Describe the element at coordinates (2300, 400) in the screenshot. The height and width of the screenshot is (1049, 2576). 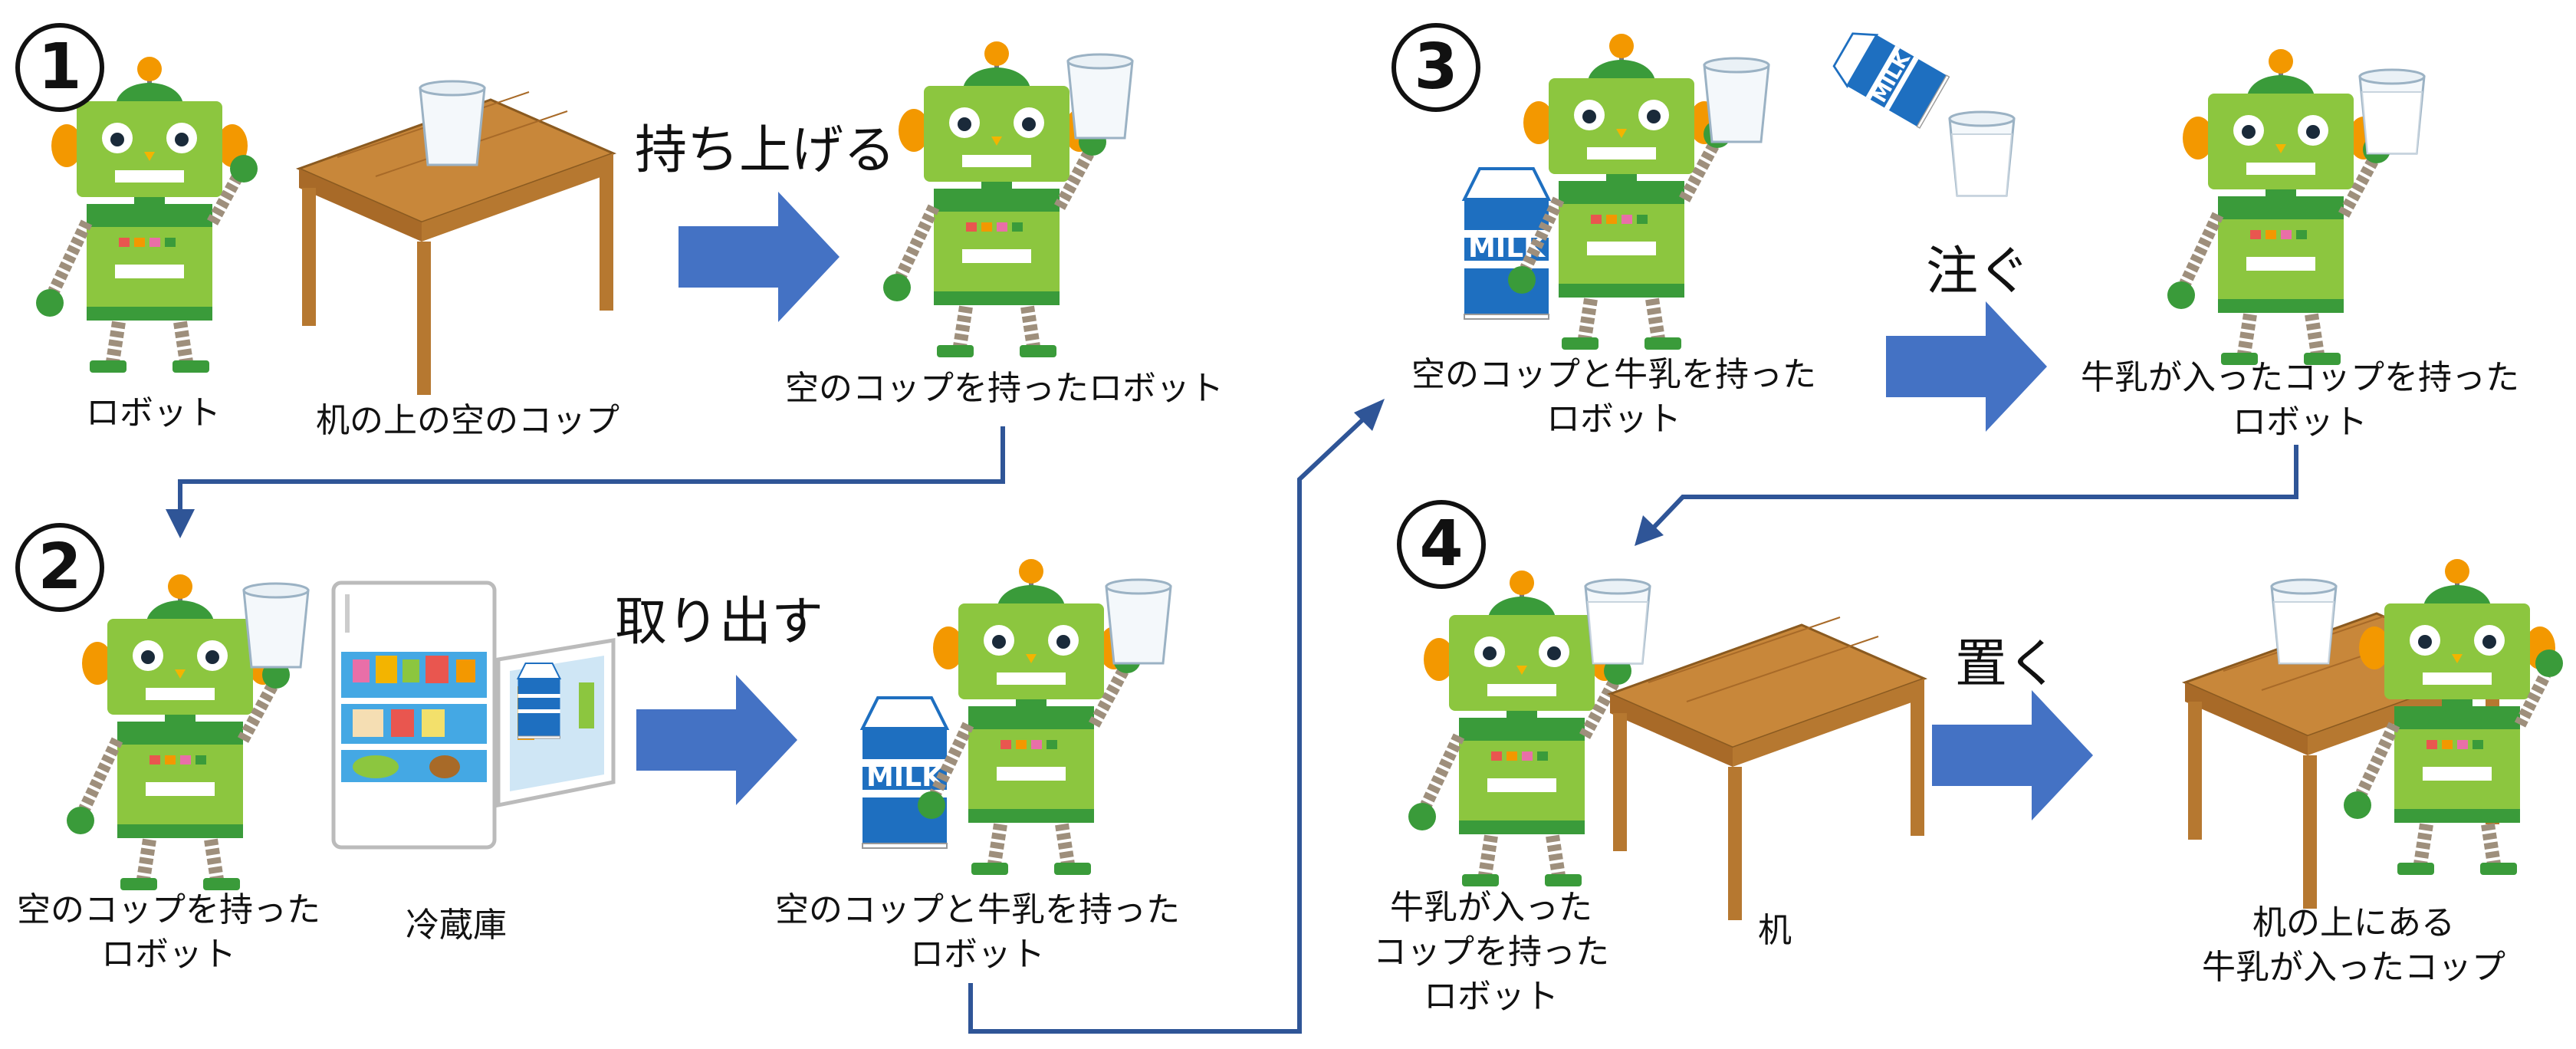
I see `caption-robot-with-milk-cup: 牛乳が入ったコップを持った ロボット` at that location.